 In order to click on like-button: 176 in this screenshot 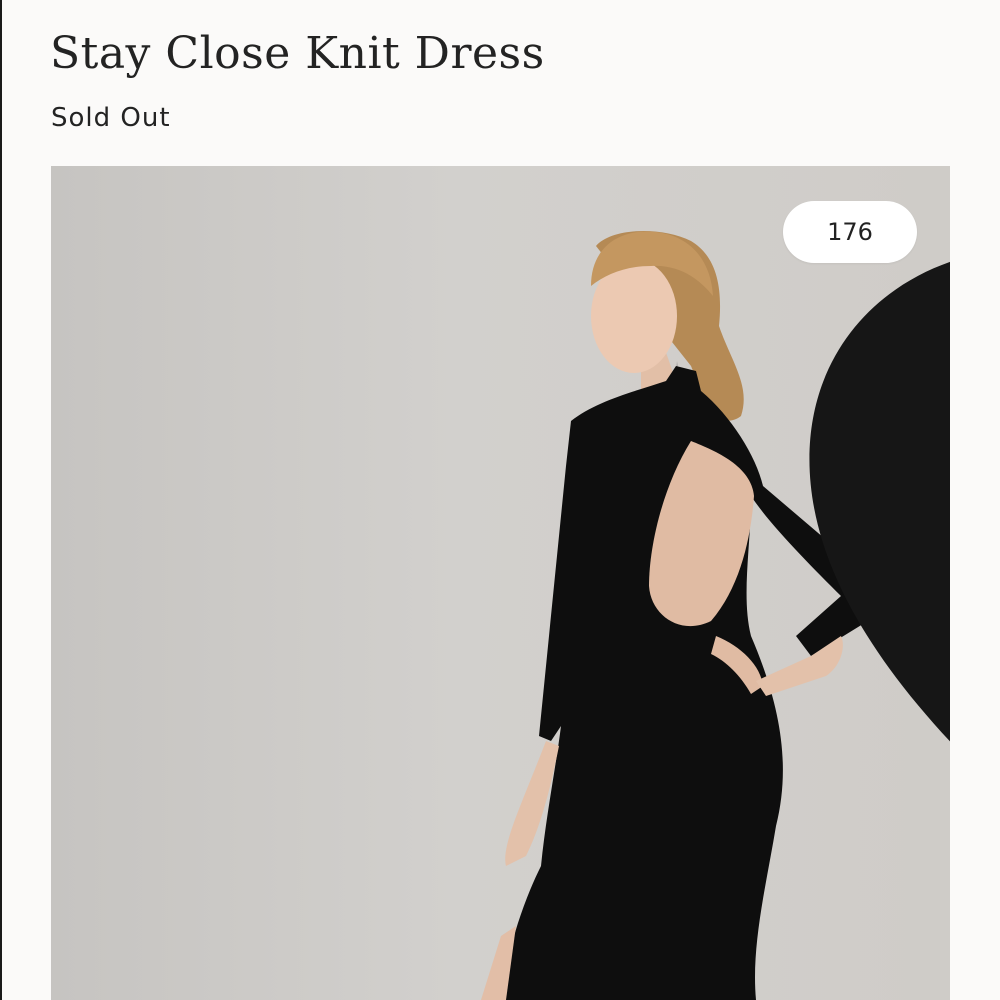, I will do `click(866, 471)`.